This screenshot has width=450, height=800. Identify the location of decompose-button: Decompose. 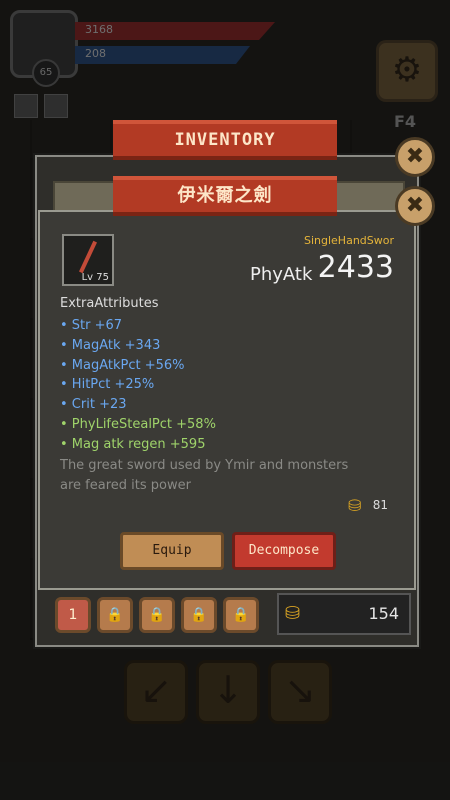
(284, 551).